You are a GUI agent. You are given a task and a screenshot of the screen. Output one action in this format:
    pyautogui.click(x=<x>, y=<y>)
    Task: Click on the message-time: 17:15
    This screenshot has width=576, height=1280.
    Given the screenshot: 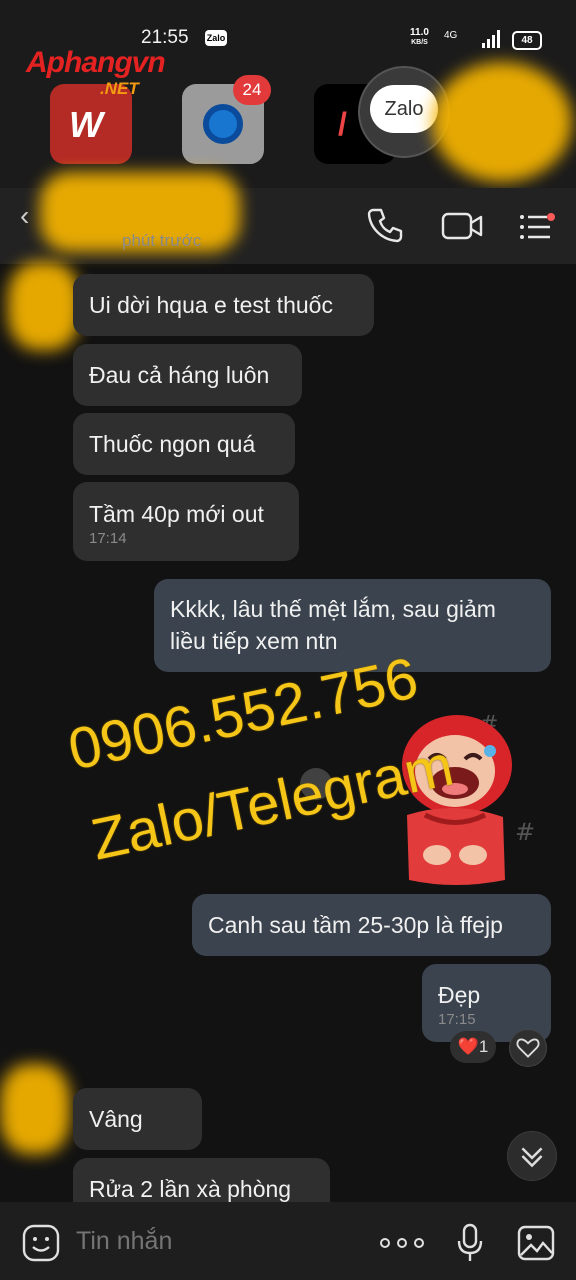 What is the action you would take?
    pyautogui.click(x=457, y=1019)
    